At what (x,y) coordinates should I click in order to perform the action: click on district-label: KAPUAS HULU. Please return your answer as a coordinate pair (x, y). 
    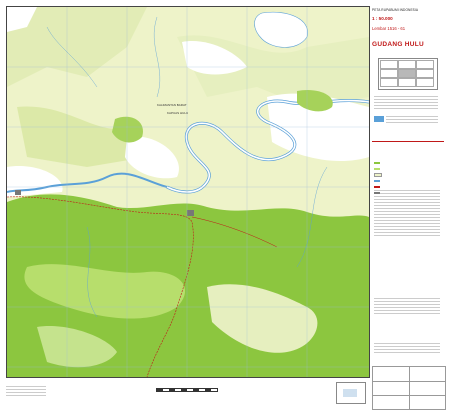
    Looking at the image, I should click on (178, 113).